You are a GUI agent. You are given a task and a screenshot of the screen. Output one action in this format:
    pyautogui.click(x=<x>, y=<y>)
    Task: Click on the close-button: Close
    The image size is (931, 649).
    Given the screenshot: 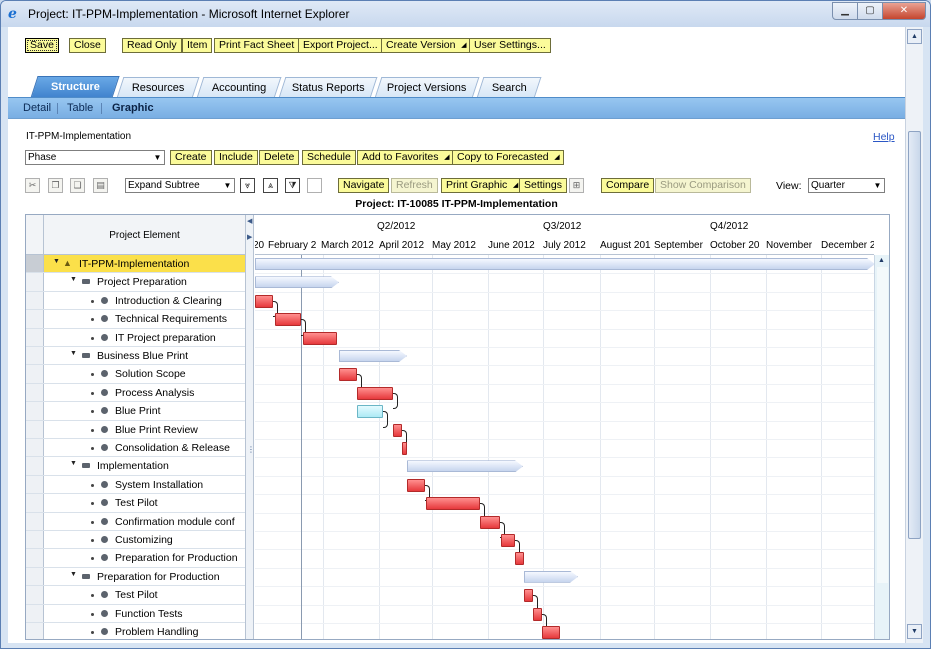 What is the action you would take?
    pyautogui.click(x=87, y=45)
    